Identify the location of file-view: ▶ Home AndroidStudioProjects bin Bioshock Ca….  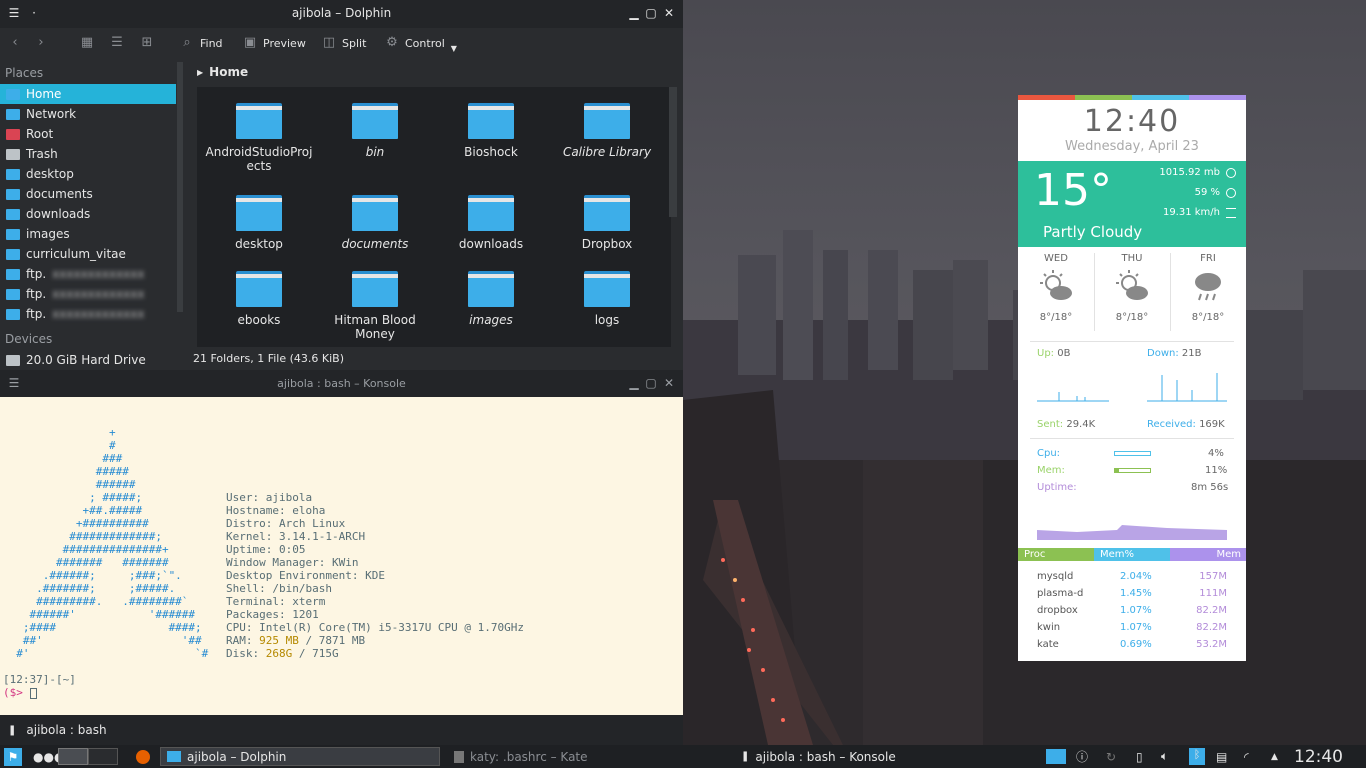
(437, 216).